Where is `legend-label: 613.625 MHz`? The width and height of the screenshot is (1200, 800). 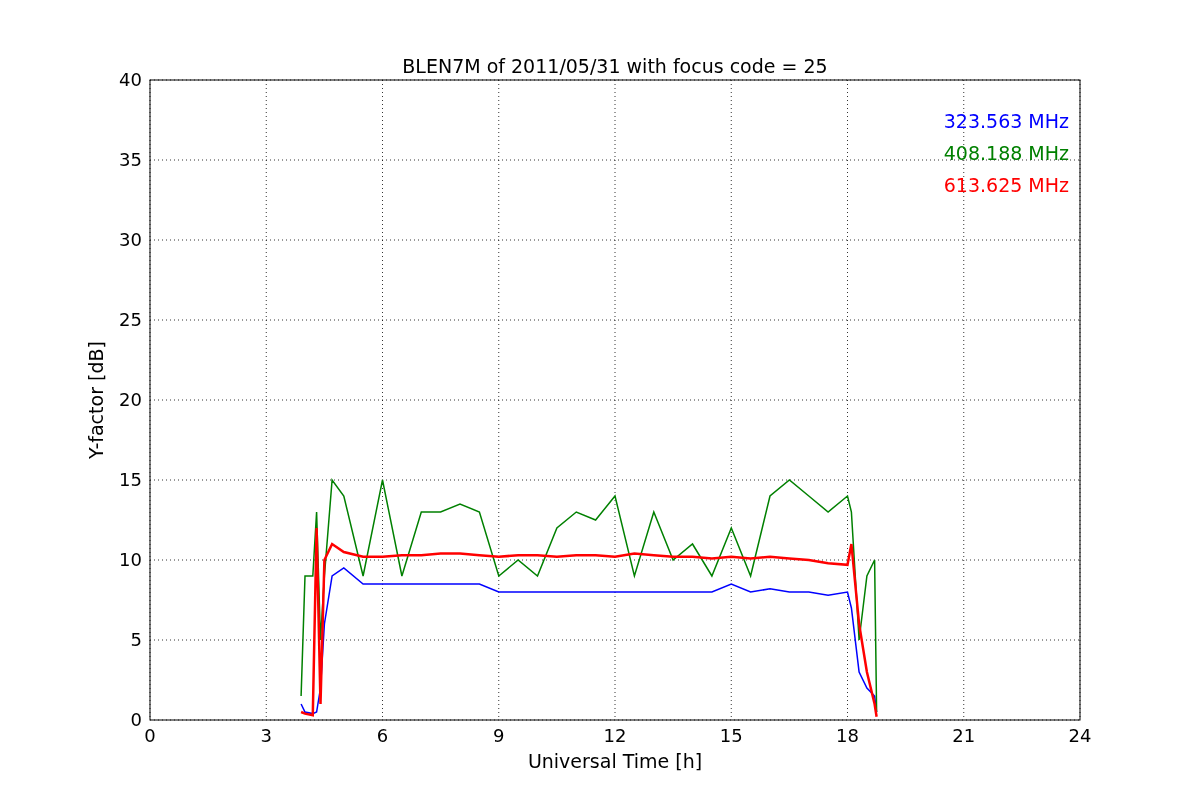
legend-label: 613.625 MHz is located at coordinates (1006, 185).